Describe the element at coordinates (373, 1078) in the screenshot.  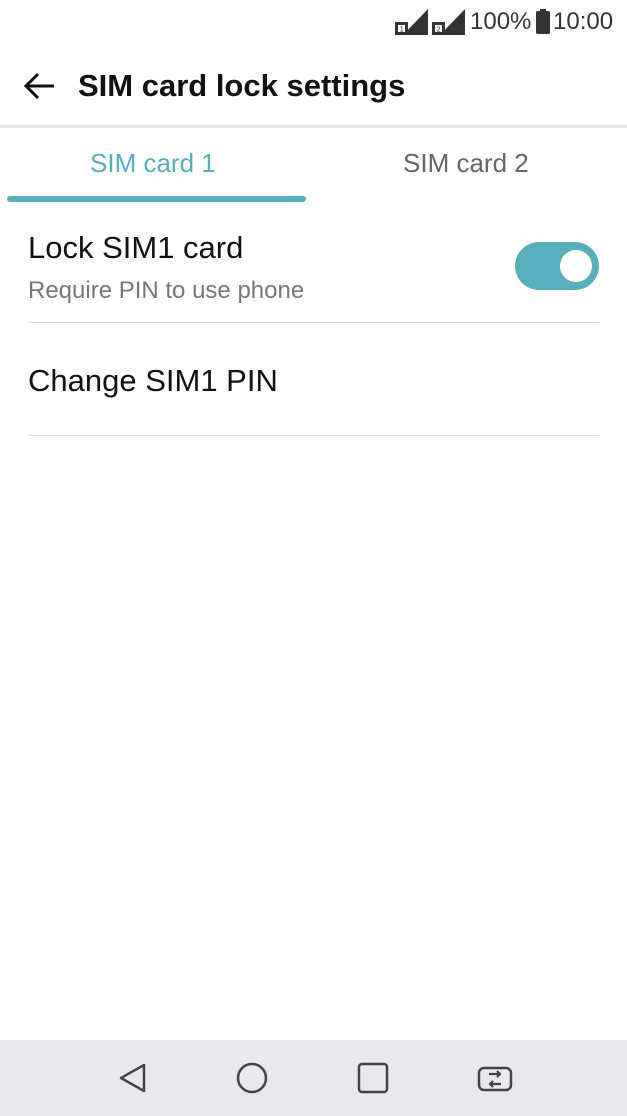
I see `recents-square-icon` at that location.